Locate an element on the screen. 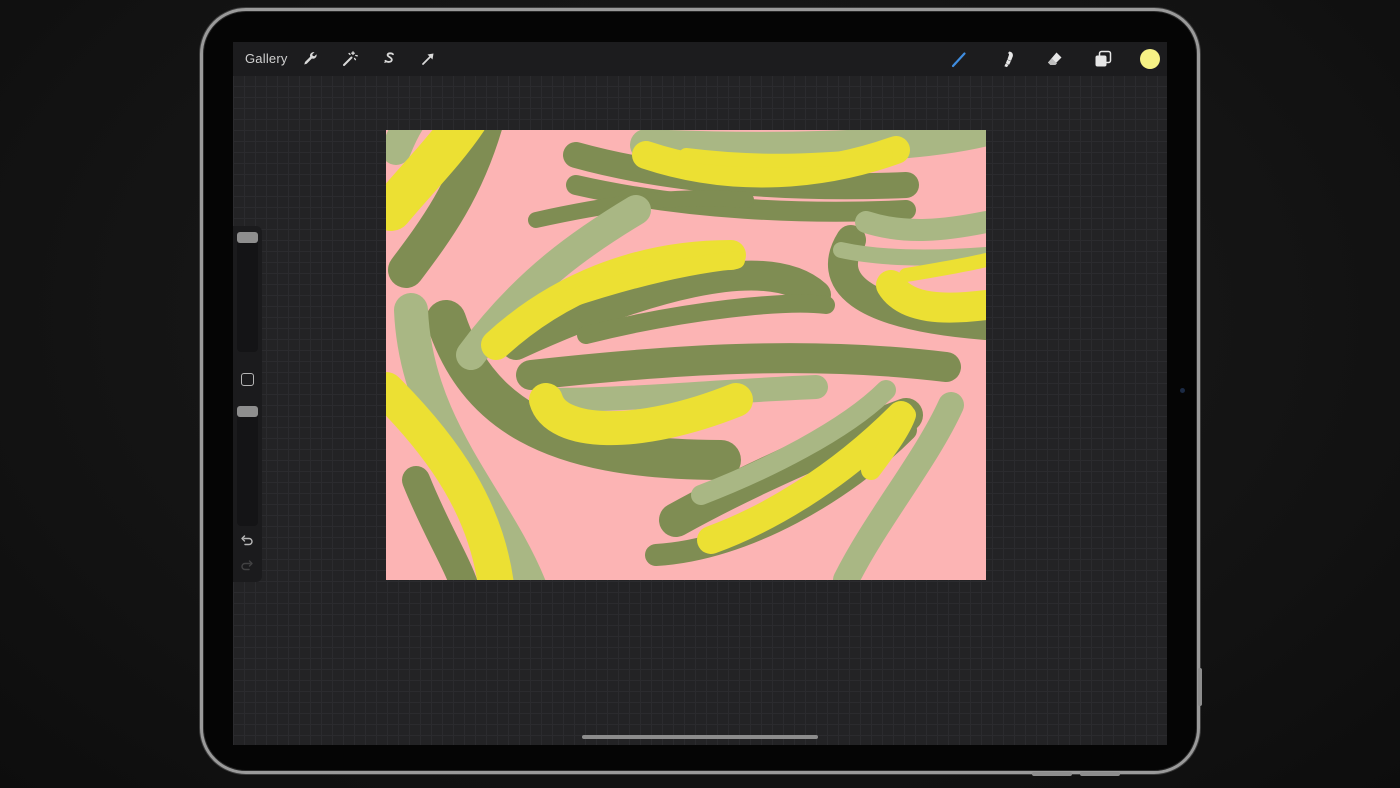 This screenshot has height=788, width=1400. volume-button is located at coordinates (1200, 687).